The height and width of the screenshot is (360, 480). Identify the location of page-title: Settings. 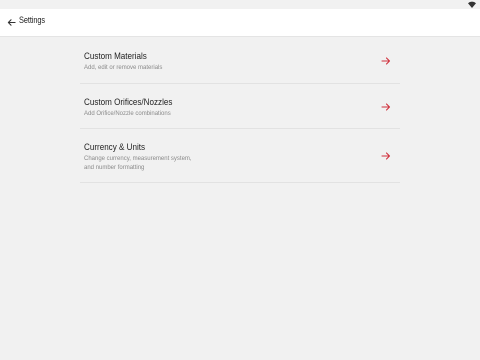
(32, 20).